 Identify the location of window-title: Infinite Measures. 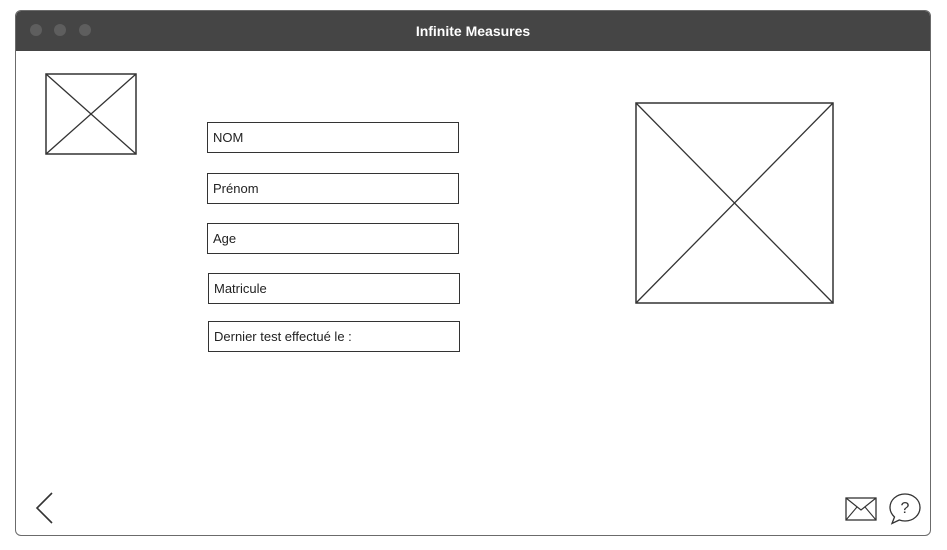
(473, 31).